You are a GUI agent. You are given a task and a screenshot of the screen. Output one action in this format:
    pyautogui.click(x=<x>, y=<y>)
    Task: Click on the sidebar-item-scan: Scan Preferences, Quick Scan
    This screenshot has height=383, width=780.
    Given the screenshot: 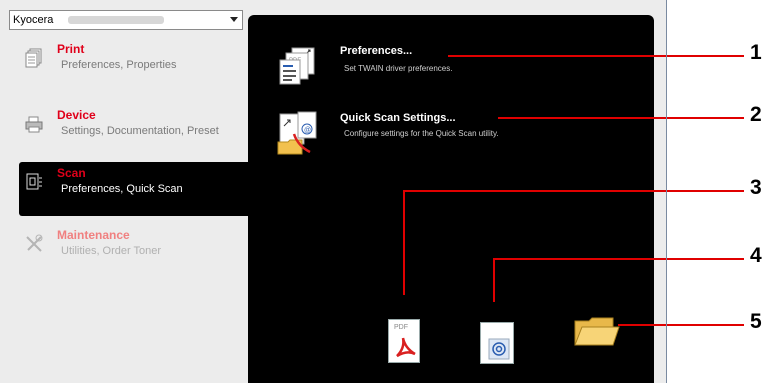 What is the action you would take?
    pyautogui.click(x=133, y=189)
    